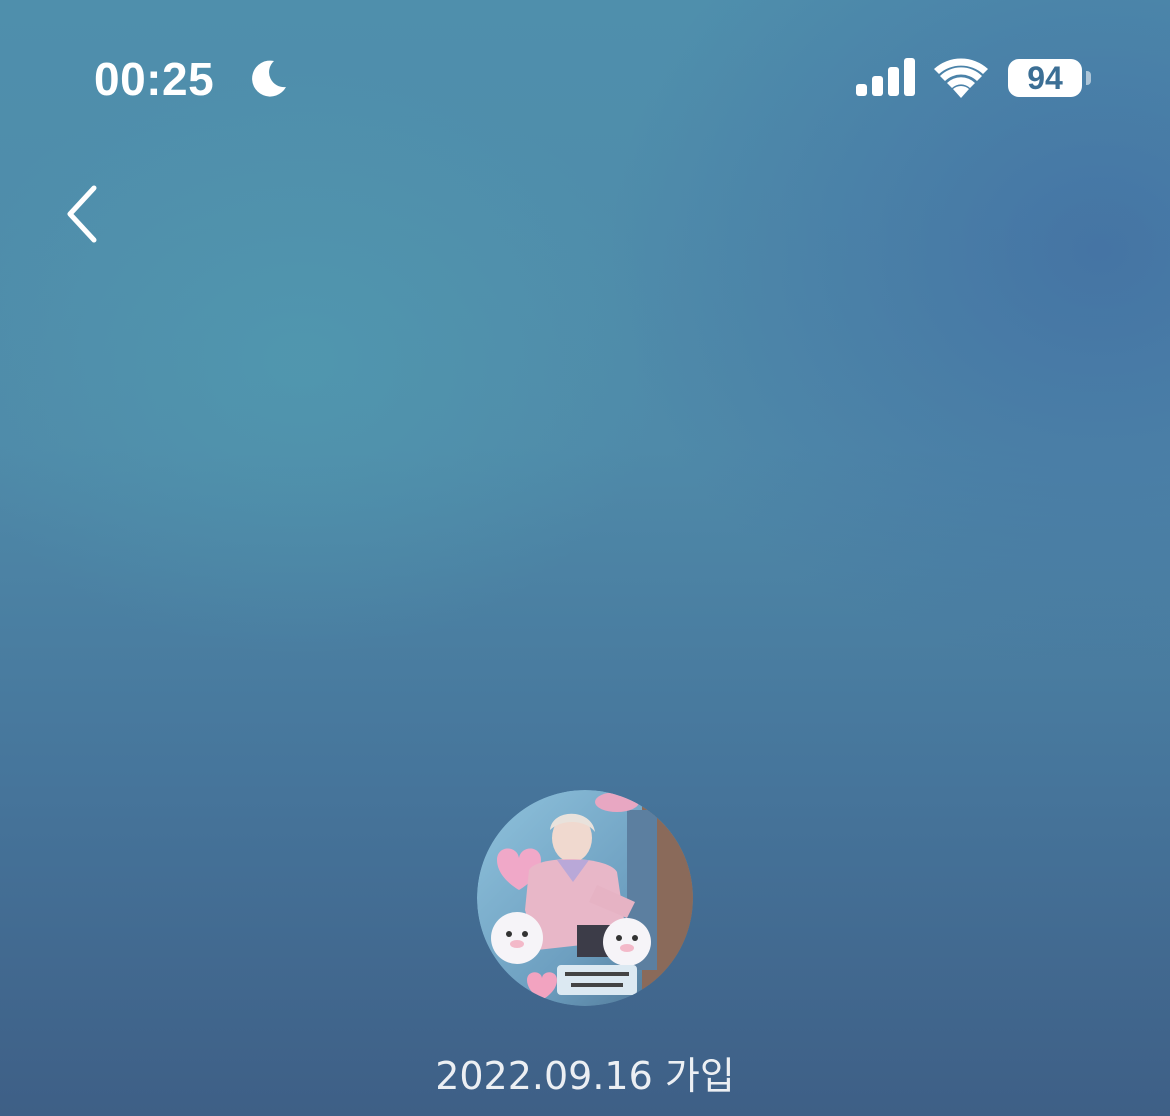 This screenshot has width=1170, height=1116. I want to click on back-button, so click(84, 215).